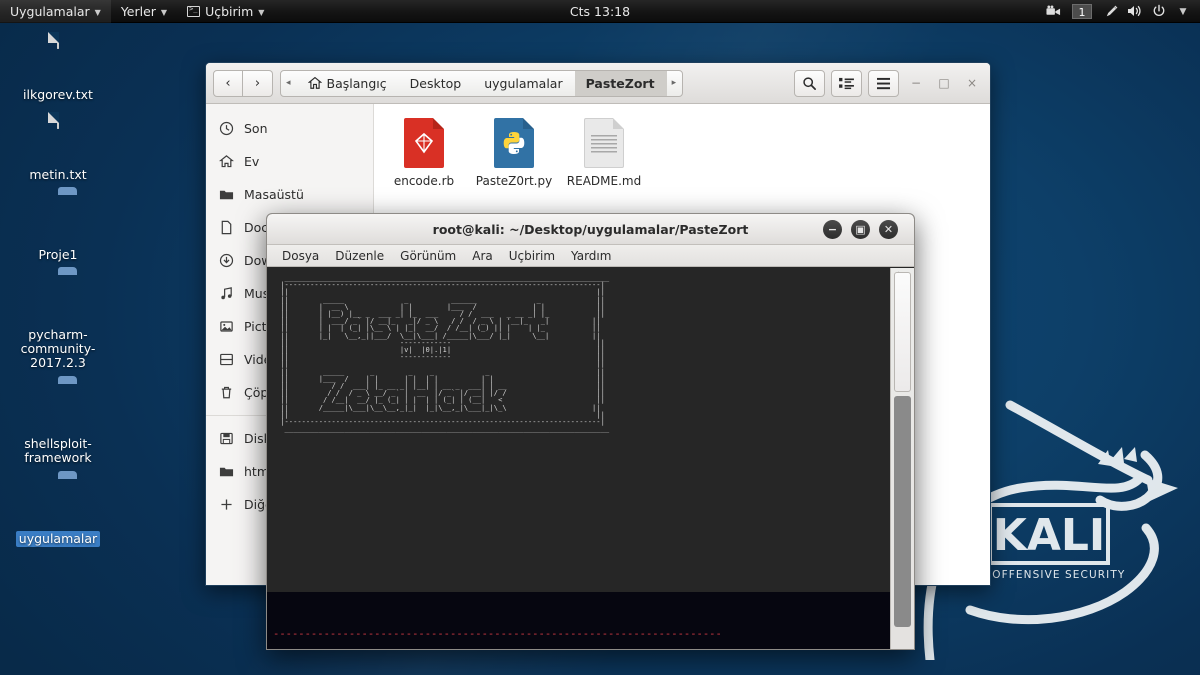 This screenshot has width=1200, height=675. Describe the element at coordinates (902, 332) in the screenshot. I see `scrollbar-thumb` at that location.